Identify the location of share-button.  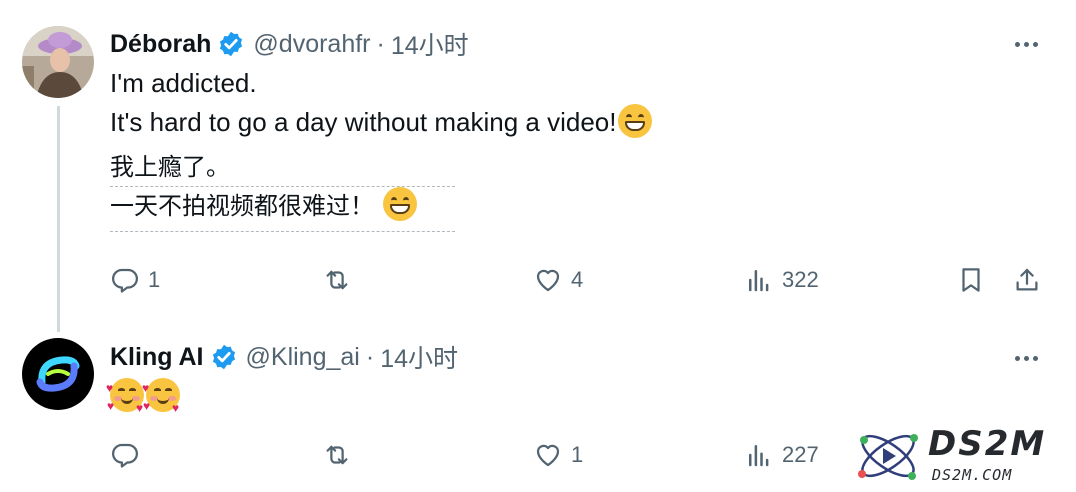
(1027, 280).